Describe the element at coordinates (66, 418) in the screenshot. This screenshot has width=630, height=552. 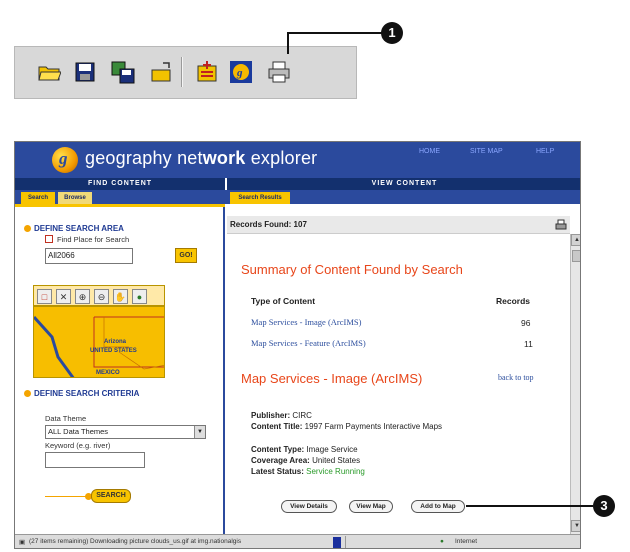
I see `data-theme-label: Data Theme` at that location.